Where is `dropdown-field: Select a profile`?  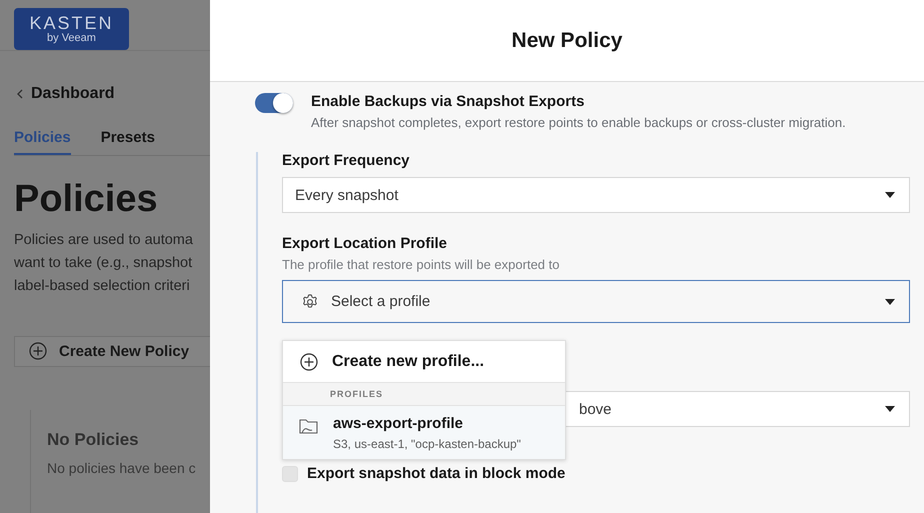
dropdown-field: Select a profile is located at coordinates (596, 301).